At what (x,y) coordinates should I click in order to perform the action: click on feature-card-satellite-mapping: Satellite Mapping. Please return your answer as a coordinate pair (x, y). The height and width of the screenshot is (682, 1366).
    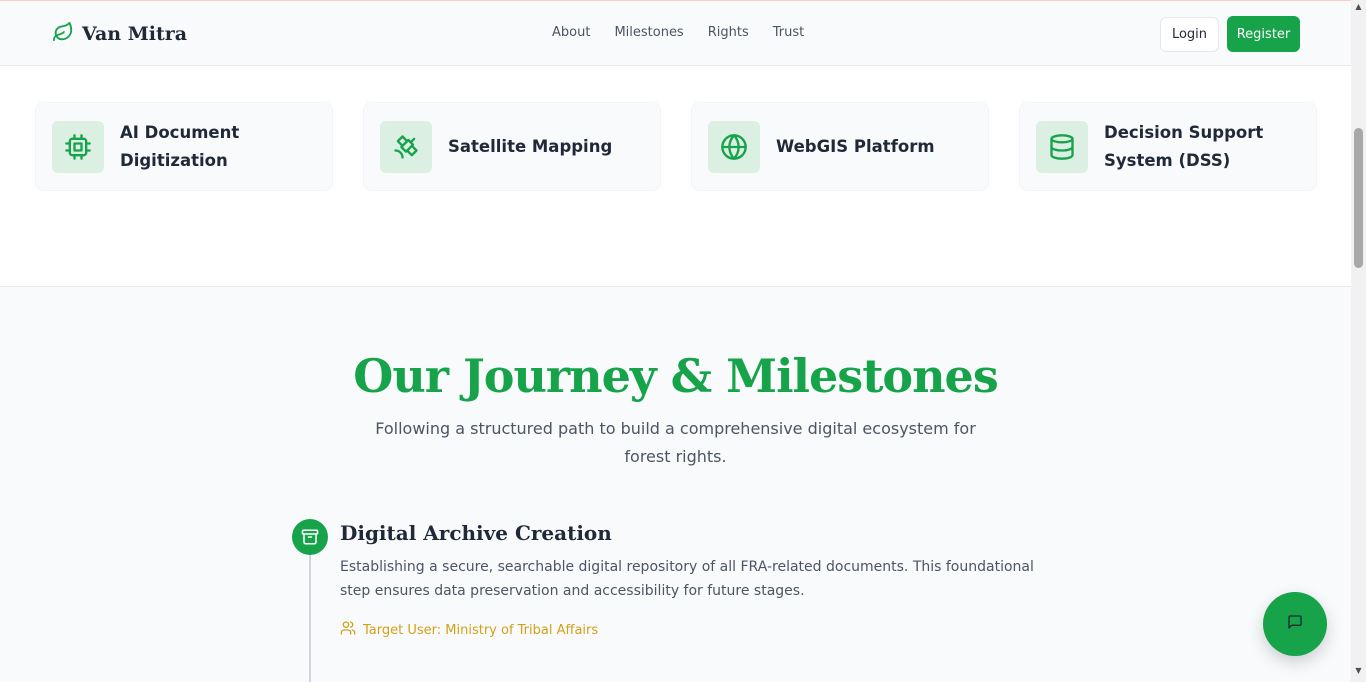
    Looking at the image, I should click on (512, 146).